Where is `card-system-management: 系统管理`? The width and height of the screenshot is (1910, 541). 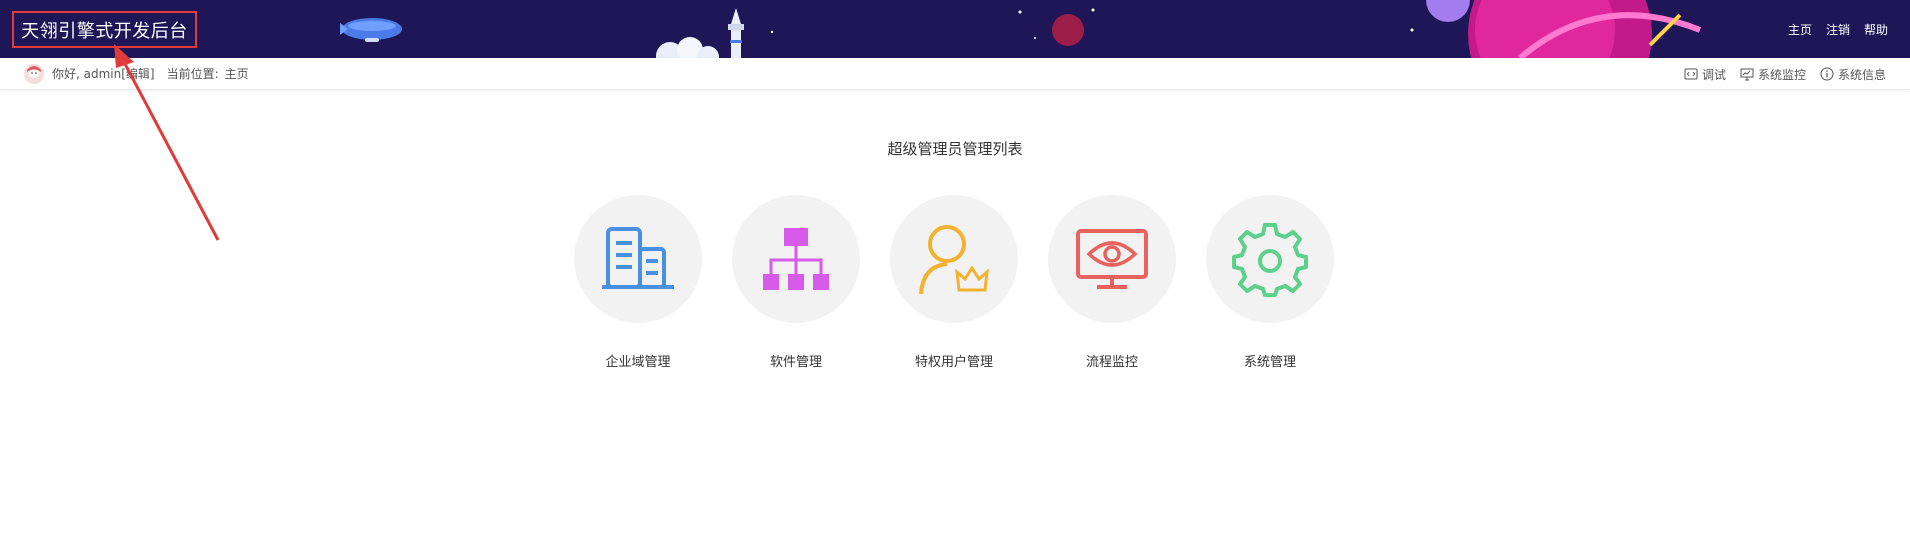 card-system-management: 系统管理 is located at coordinates (1270, 285).